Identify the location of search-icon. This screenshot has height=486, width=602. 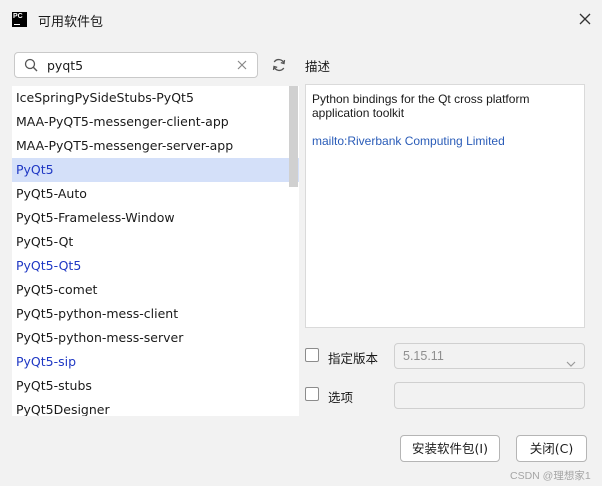
(31, 65).